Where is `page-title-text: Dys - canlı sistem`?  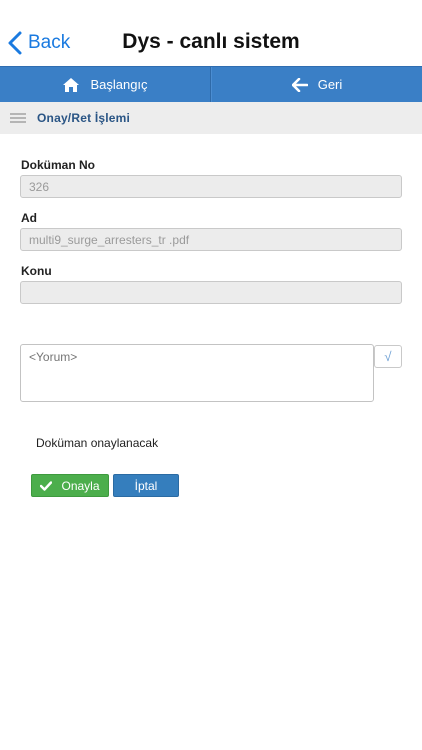 page-title-text: Dys - canlı sistem is located at coordinates (211, 41).